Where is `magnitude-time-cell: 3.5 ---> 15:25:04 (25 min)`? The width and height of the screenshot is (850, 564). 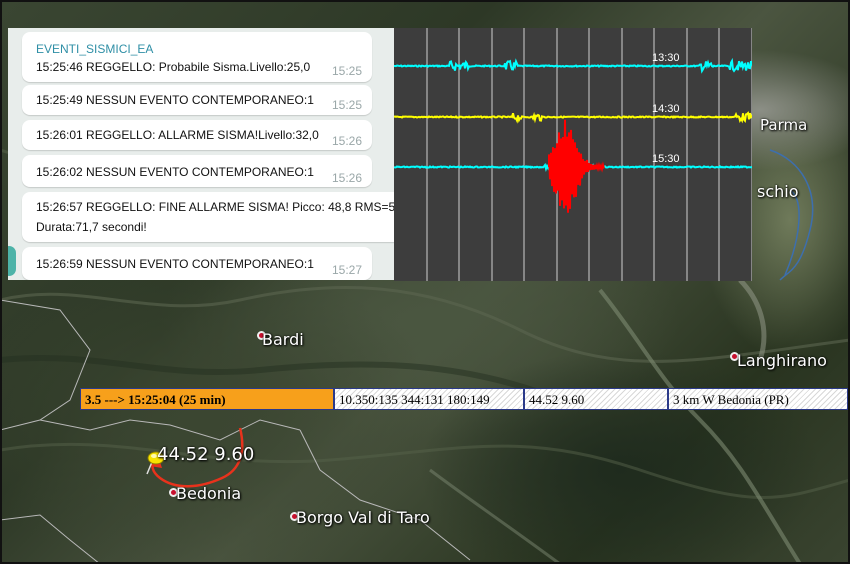 magnitude-time-cell: 3.5 ---> 15:25:04 (25 min) is located at coordinates (207, 399).